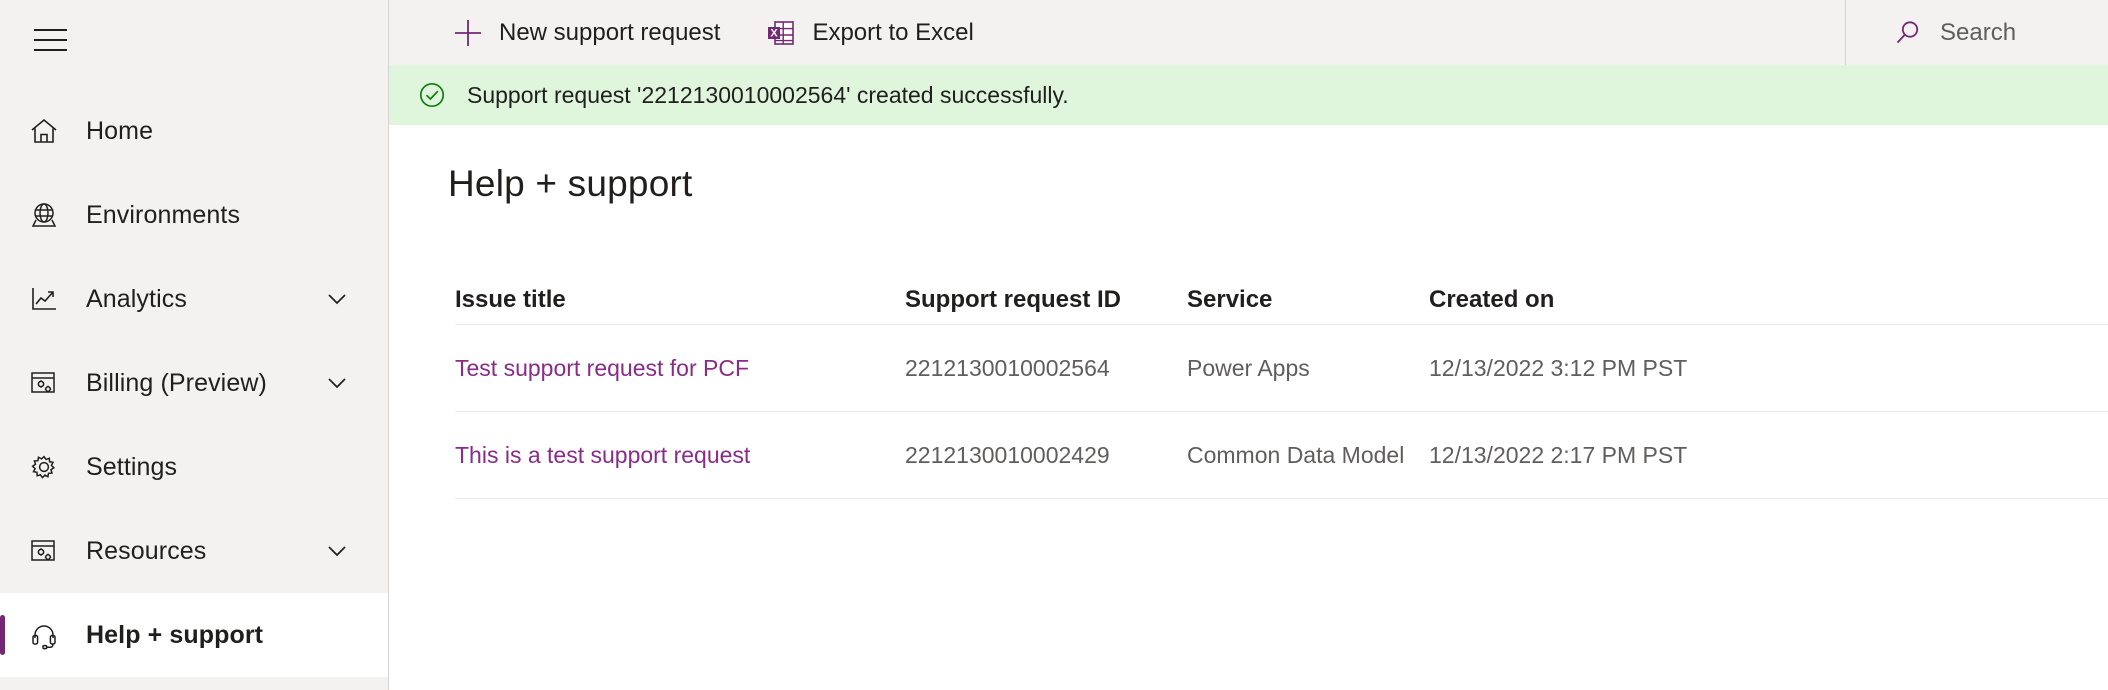  I want to click on issue-title-link: Test support request for PCF, so click(680, 368).